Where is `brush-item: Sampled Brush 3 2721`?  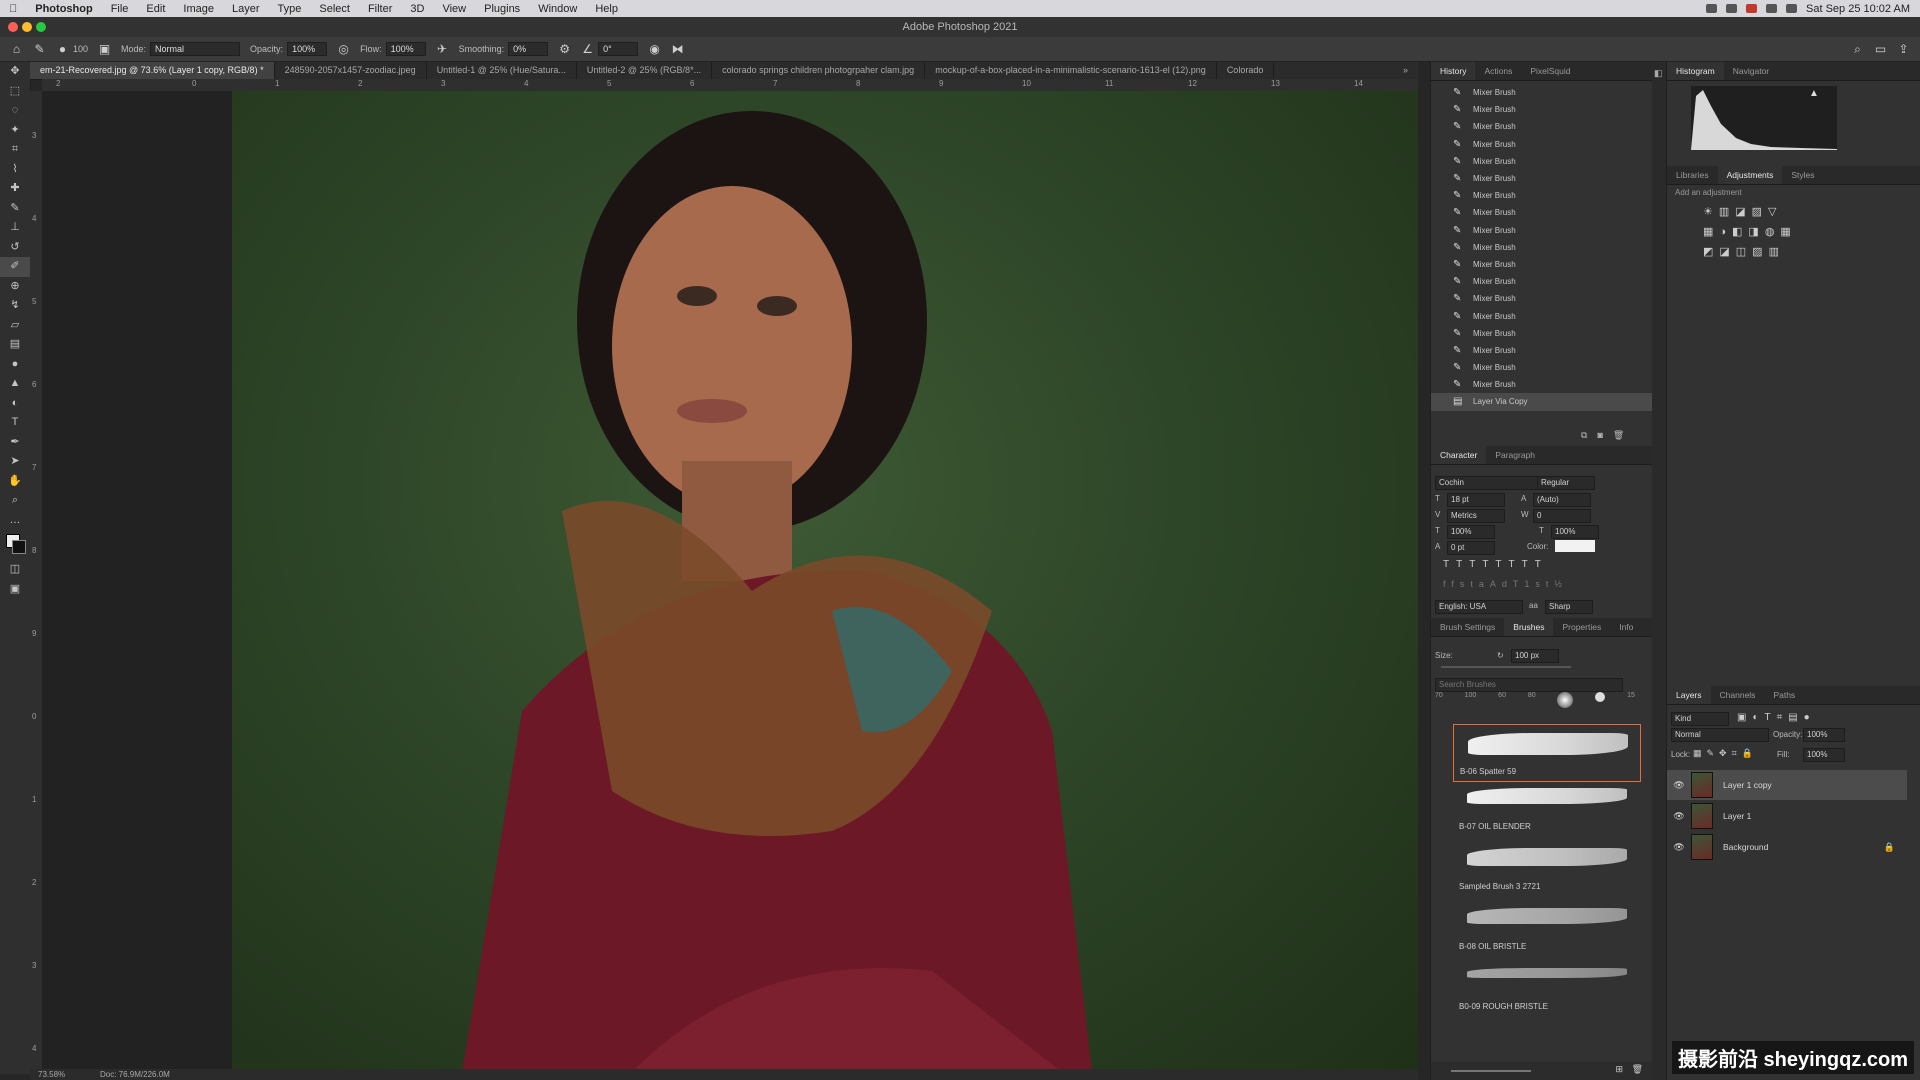
brush-item: Sampled Brush 3 2721 is located at coordinates (1546, 868).